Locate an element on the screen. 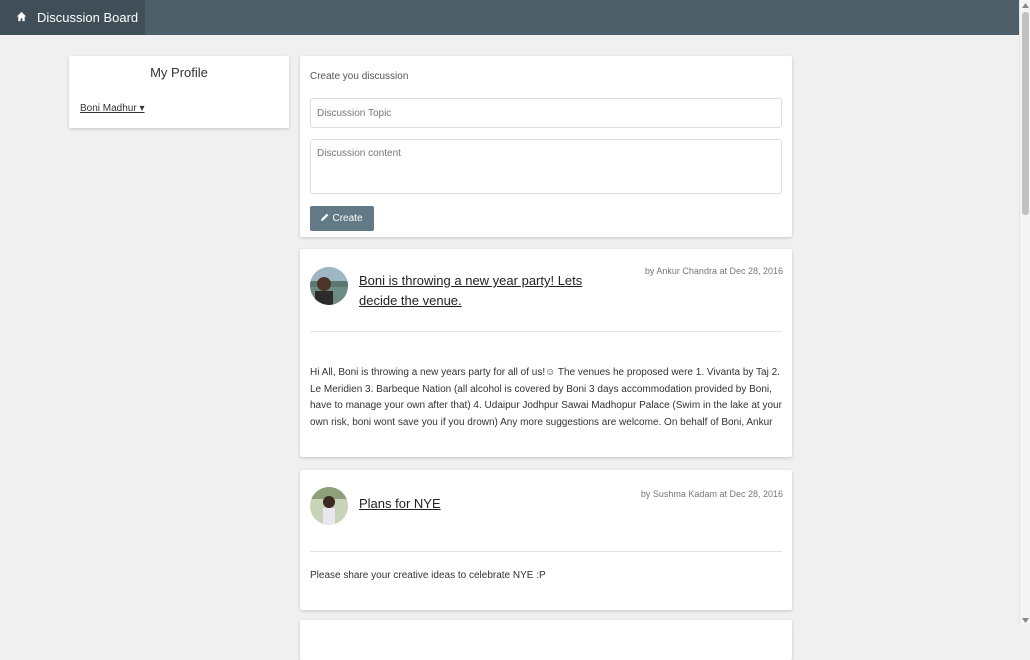  profile-card: My Profile Boni Madhur ▾ is located at coordinates (179, 92).